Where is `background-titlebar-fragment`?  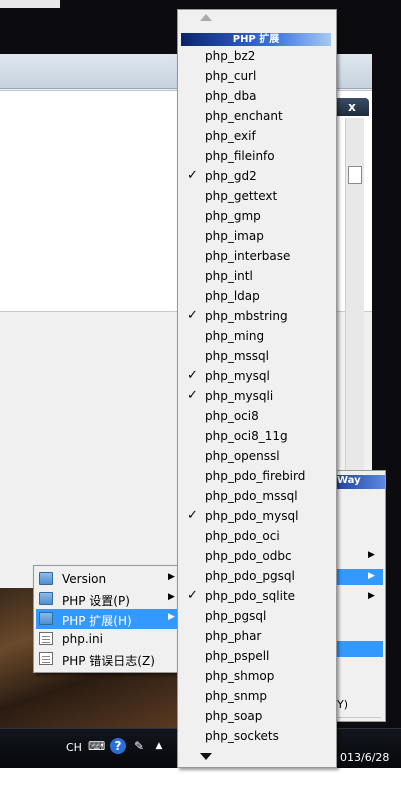 background-titlebar-fragment is located at coordinates (30, 4).